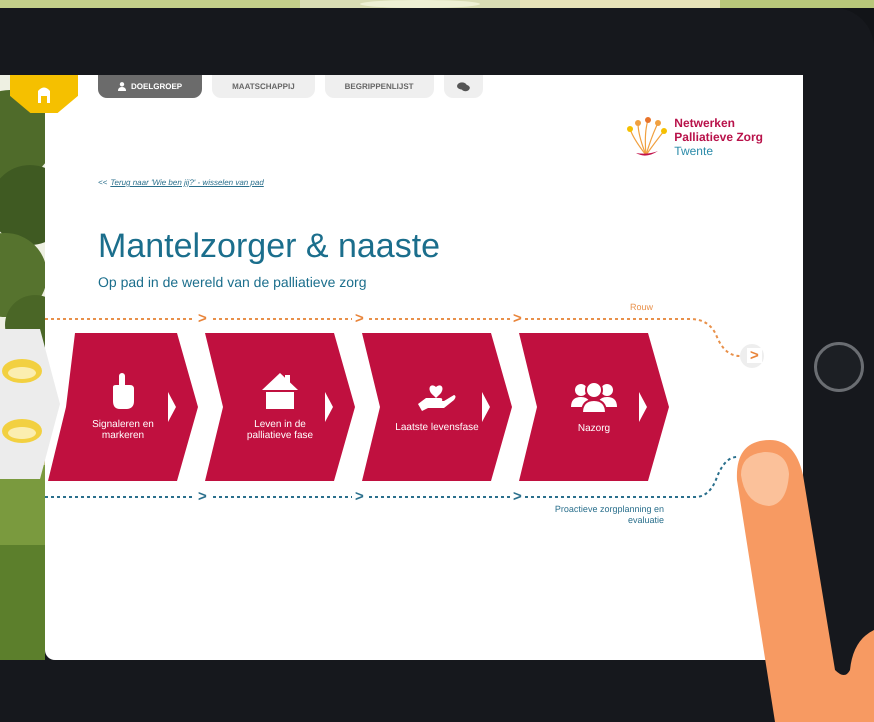 The height and width of the screenshot is (722, 874). Describe the element at coordinates (103, 182) in the screenshot. I see `back-arrows: <<` at that location.